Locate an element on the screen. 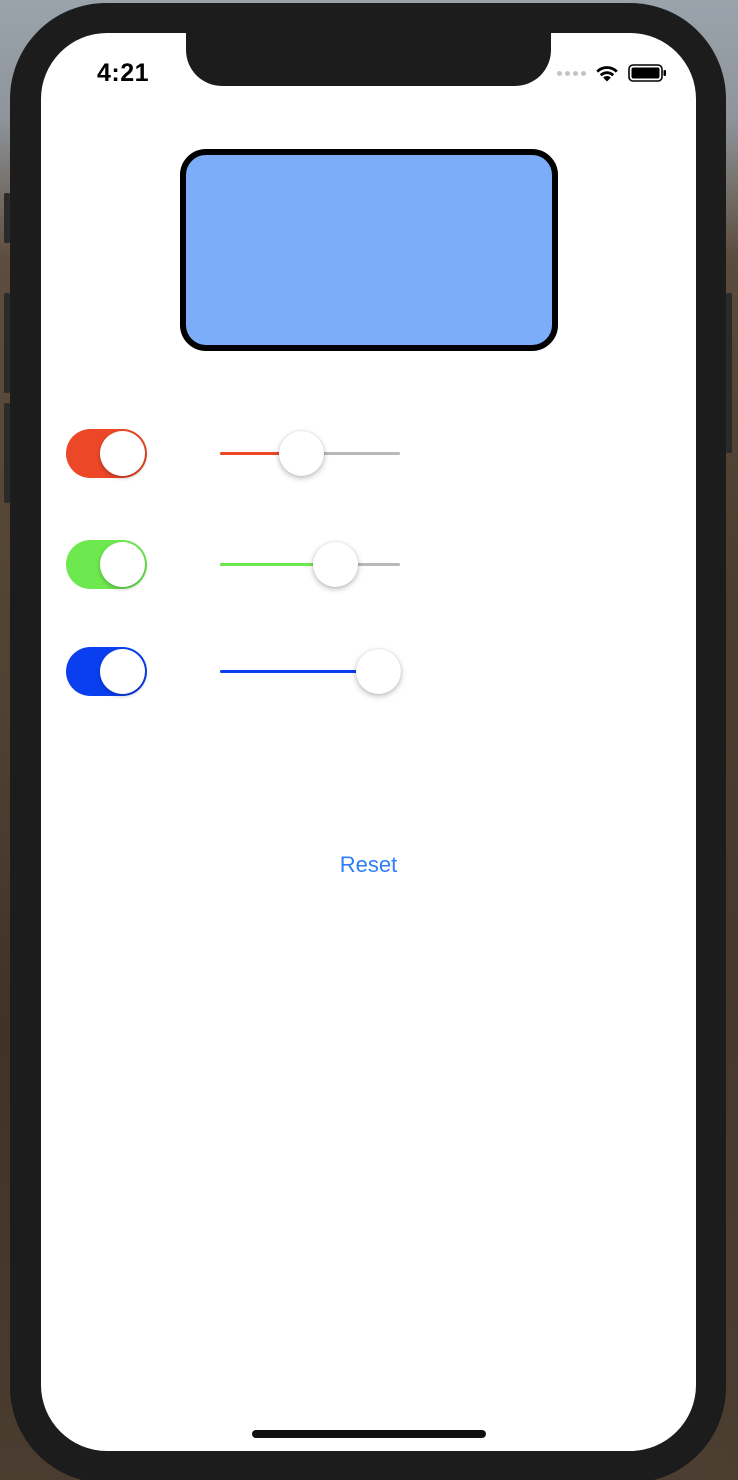 The height and width of the screenshot is (1480, 738). green-control-row is located at coordinates (266, 564).